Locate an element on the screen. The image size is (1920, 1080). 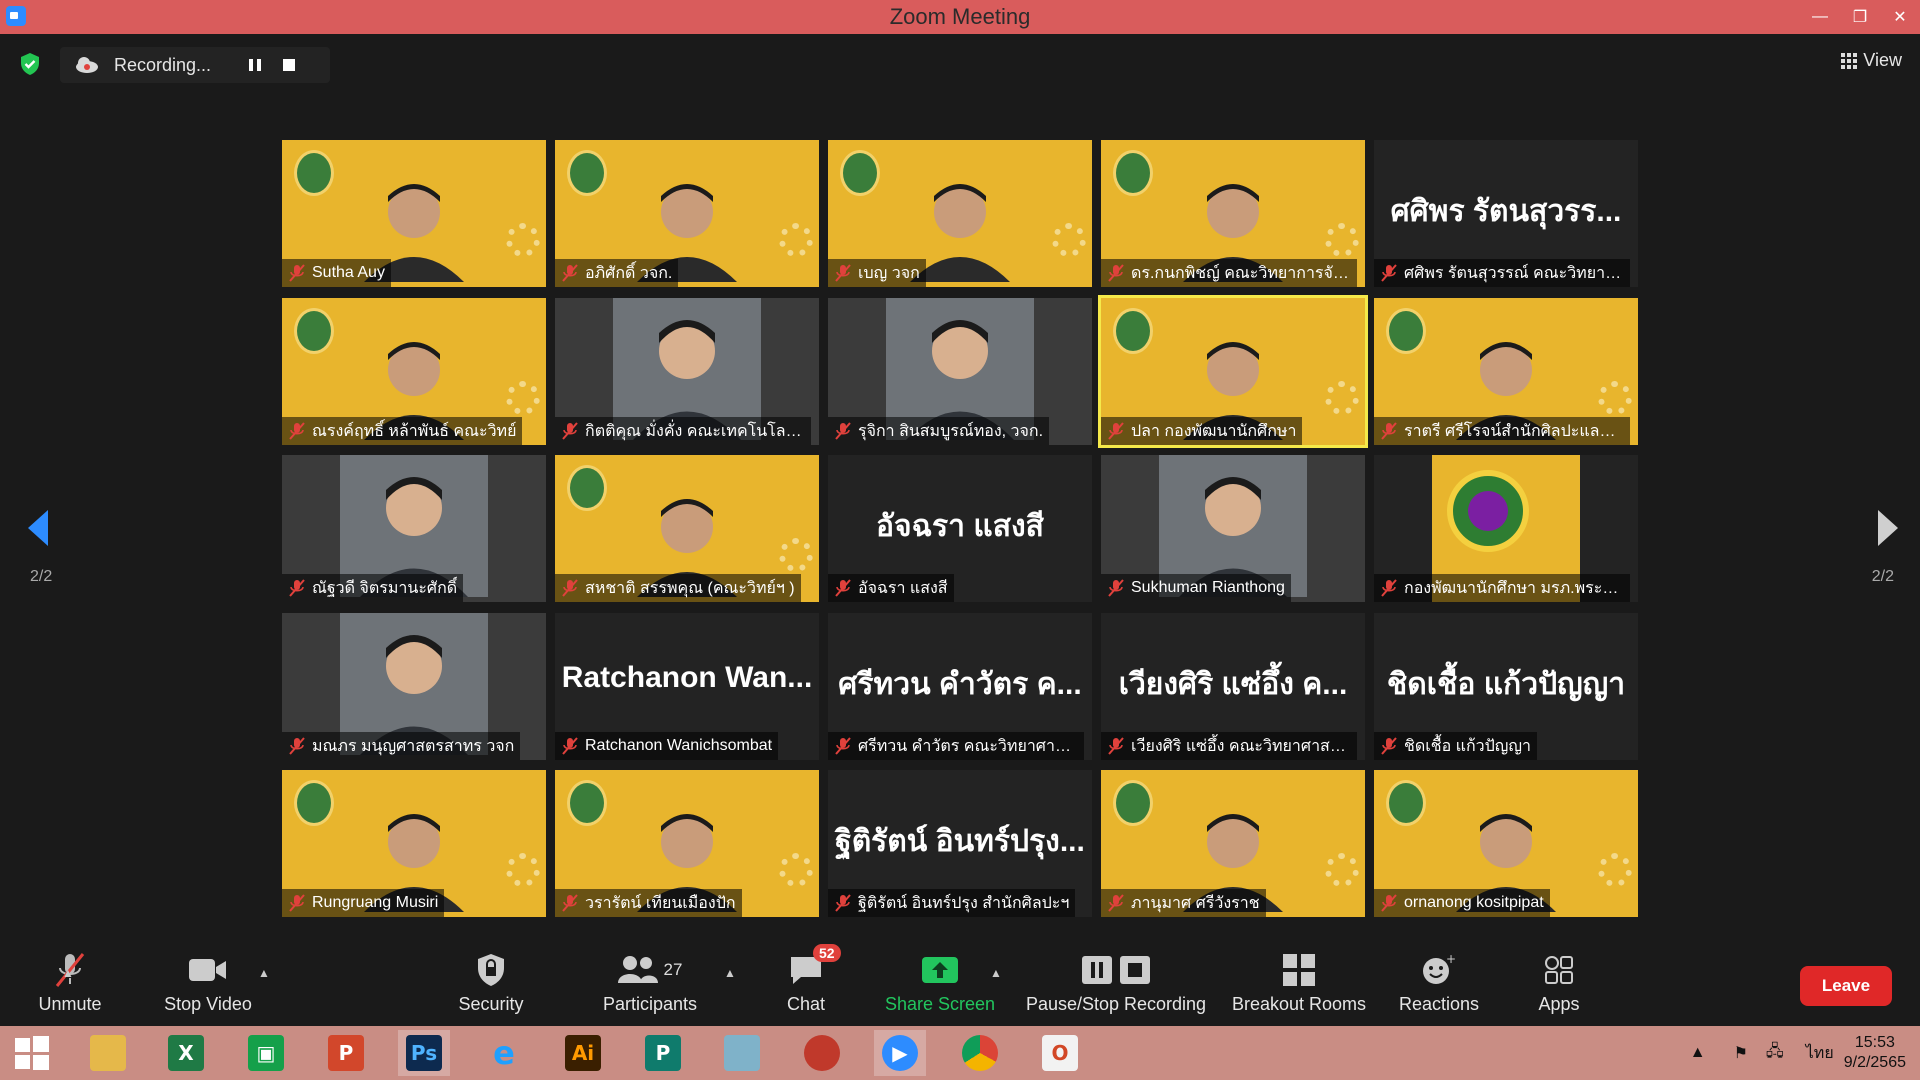
share-icon-wrap is located at coordinates (940, 970).